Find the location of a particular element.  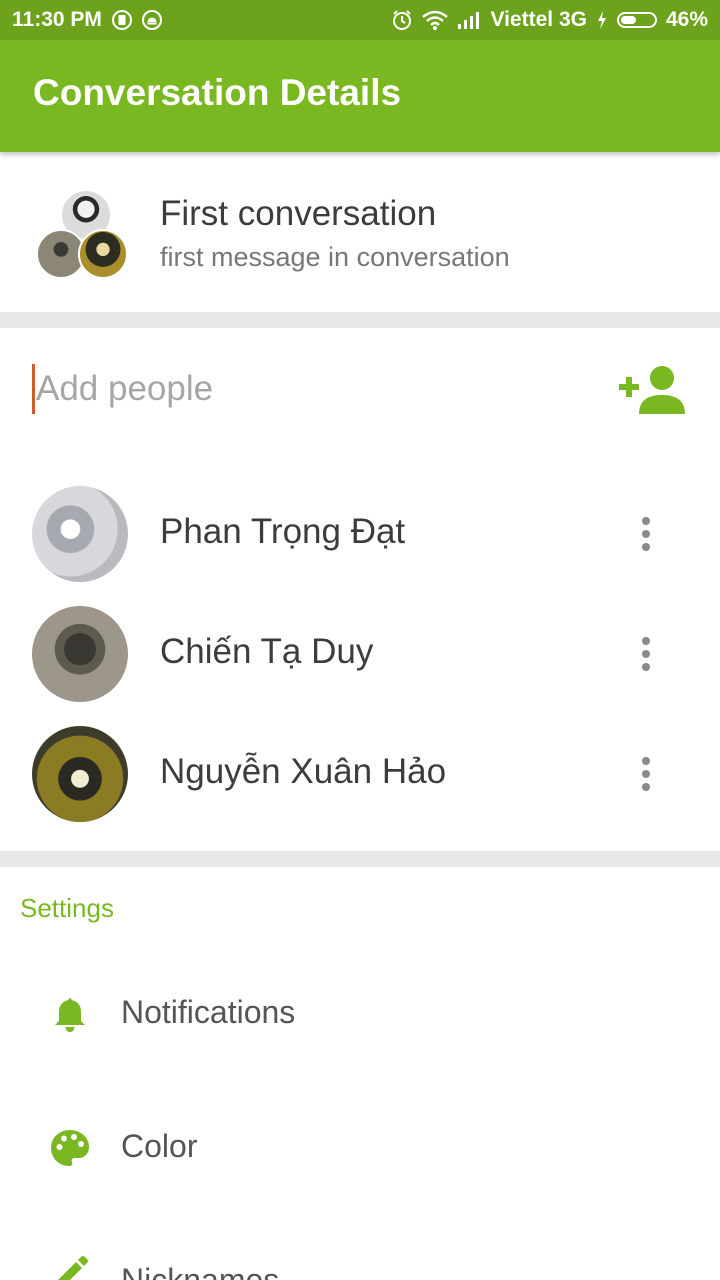

setting-label: Nicknames is located at coordinates (200, 1271).